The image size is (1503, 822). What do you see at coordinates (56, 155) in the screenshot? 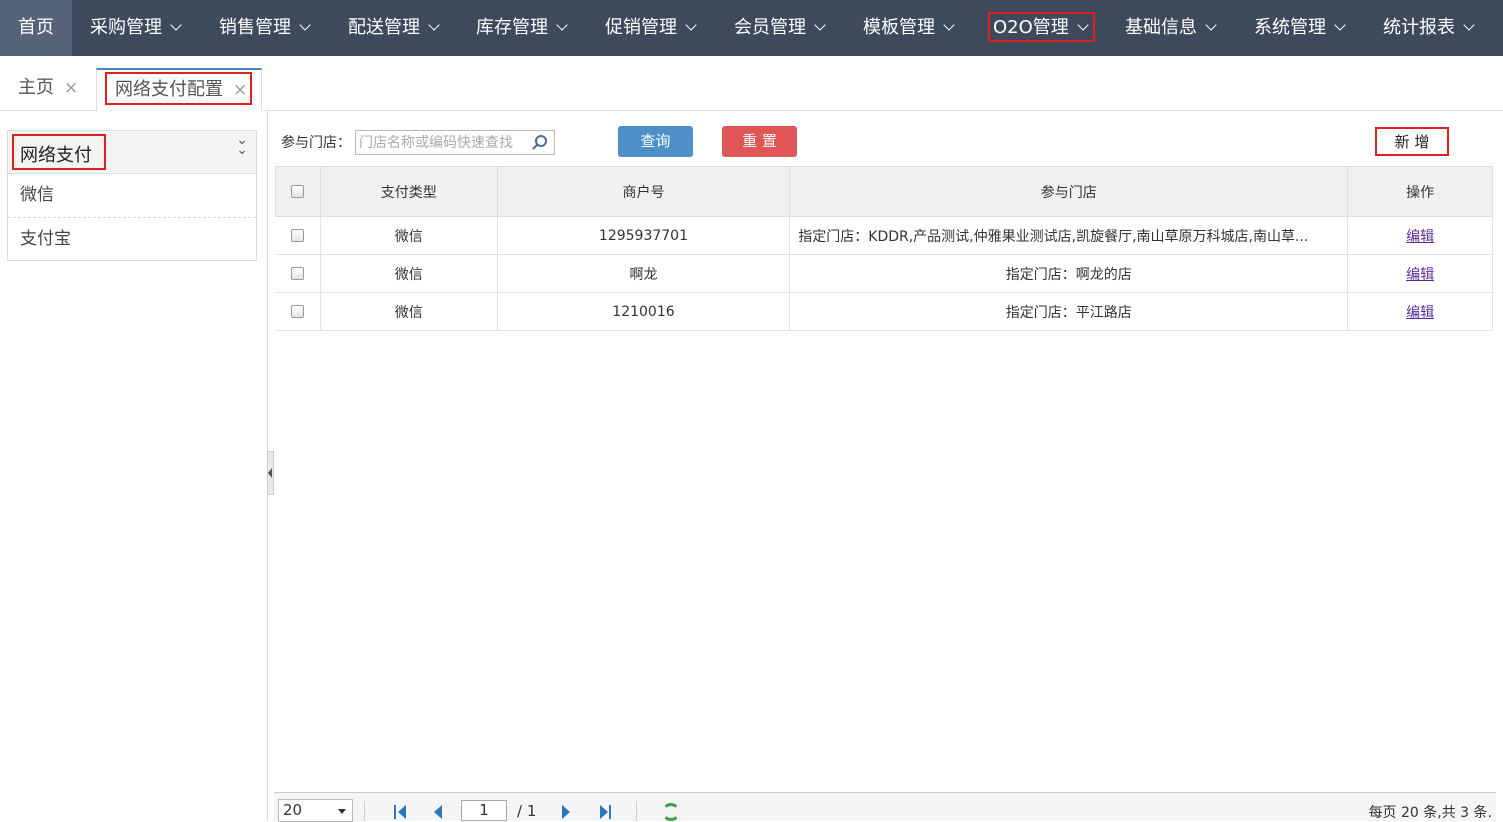
I see `list-title: 网络支付` at bounding box center [56, 155].